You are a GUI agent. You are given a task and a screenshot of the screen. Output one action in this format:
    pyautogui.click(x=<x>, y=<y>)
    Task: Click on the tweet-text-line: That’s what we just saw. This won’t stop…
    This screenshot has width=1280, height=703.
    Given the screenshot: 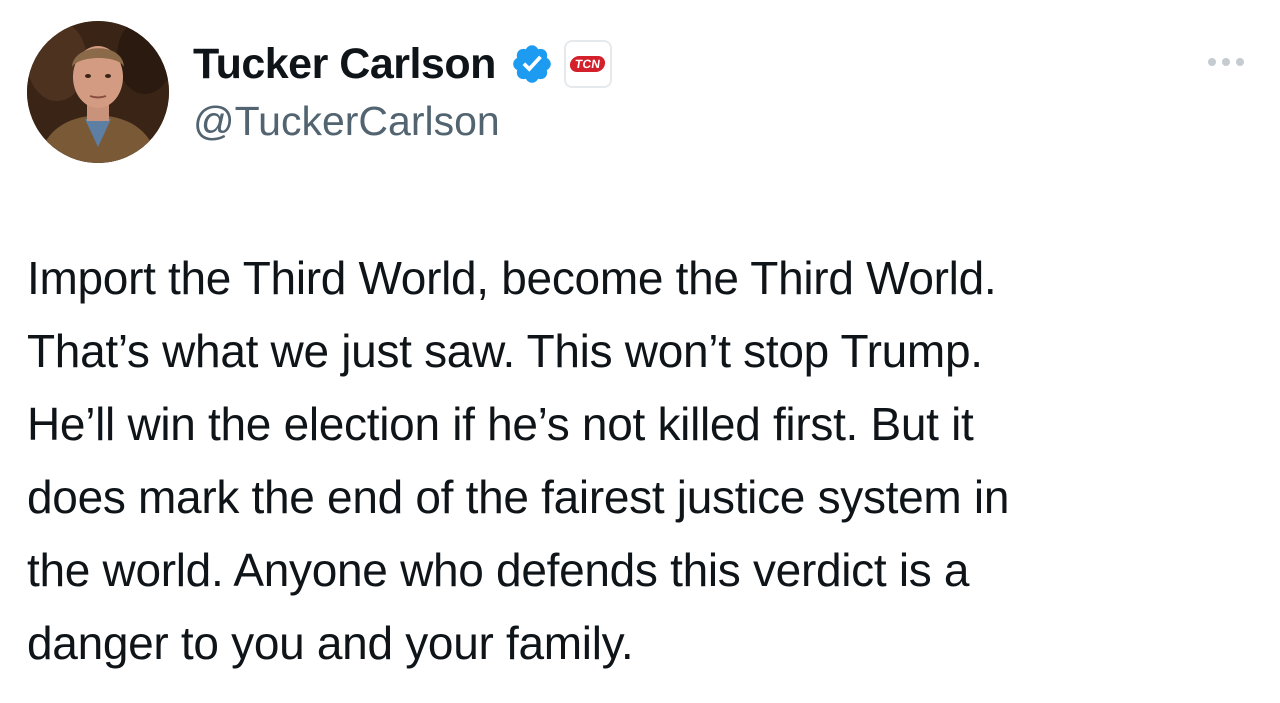 What is the action you would take?
    pyautogui.click(x=505, y=351)
    